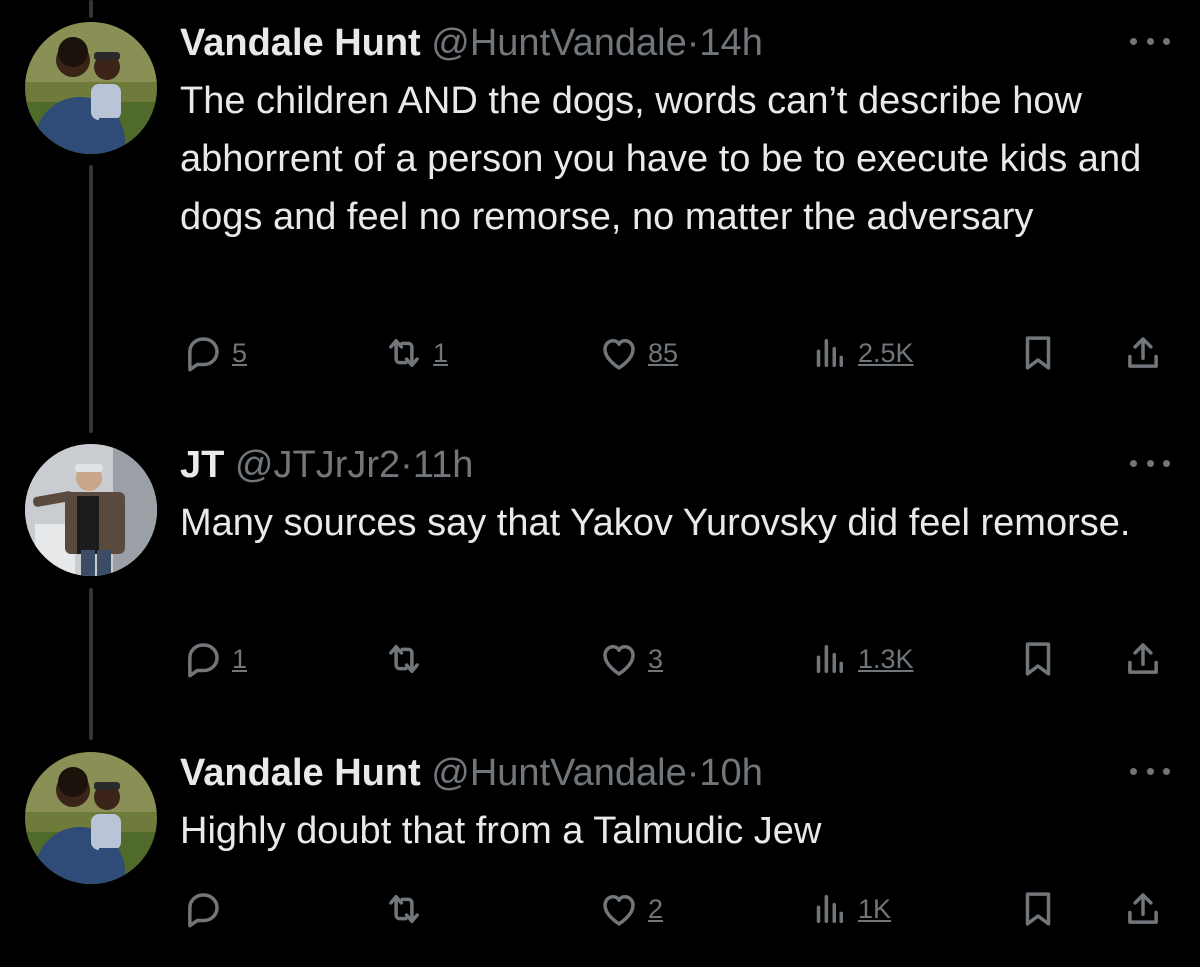  I want to click on like-count: 85, so click(663, 352).